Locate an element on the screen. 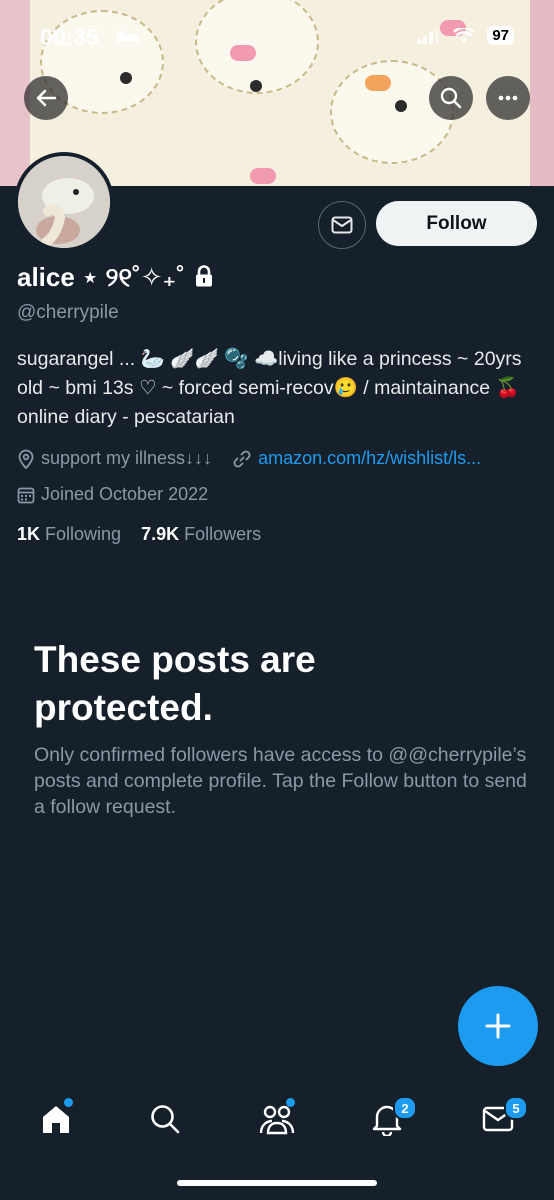 Image resolution: width=554 pixels, height=1200 pixels. tab-home is located at coordinates (56, 1119).